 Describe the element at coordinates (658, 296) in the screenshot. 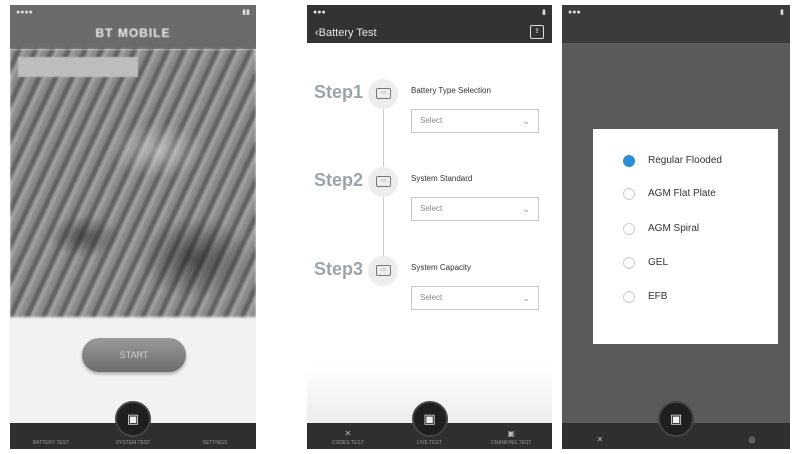

I see `option-label: EFB` at that location.